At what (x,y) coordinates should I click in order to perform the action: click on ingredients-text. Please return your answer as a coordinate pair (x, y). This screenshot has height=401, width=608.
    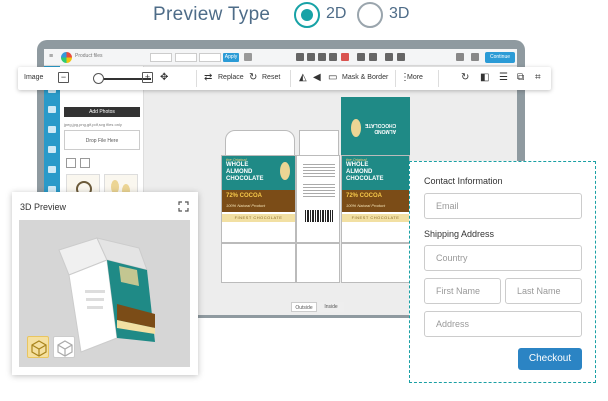
    Looking at the image, I should click on (319, 171).